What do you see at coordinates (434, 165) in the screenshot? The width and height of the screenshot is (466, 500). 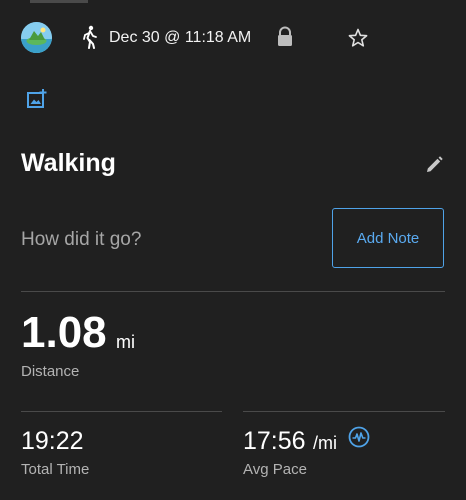 I see `pencil-icon` at bounding box center [434, 165].